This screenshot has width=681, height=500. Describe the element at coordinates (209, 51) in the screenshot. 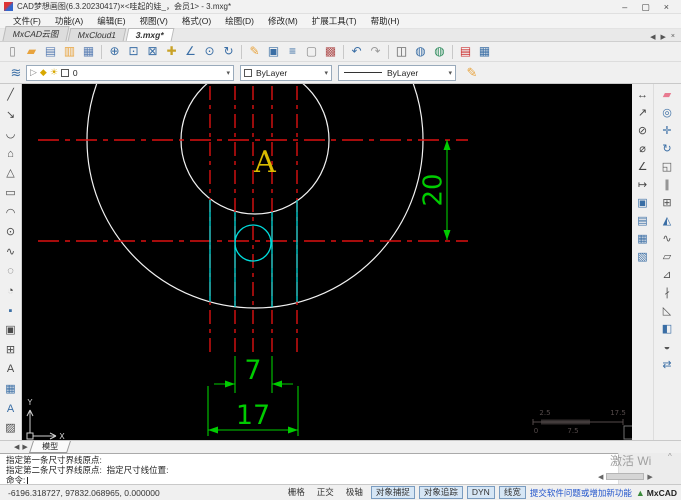

I see `zoom-object-icon: ⊙` at that location.